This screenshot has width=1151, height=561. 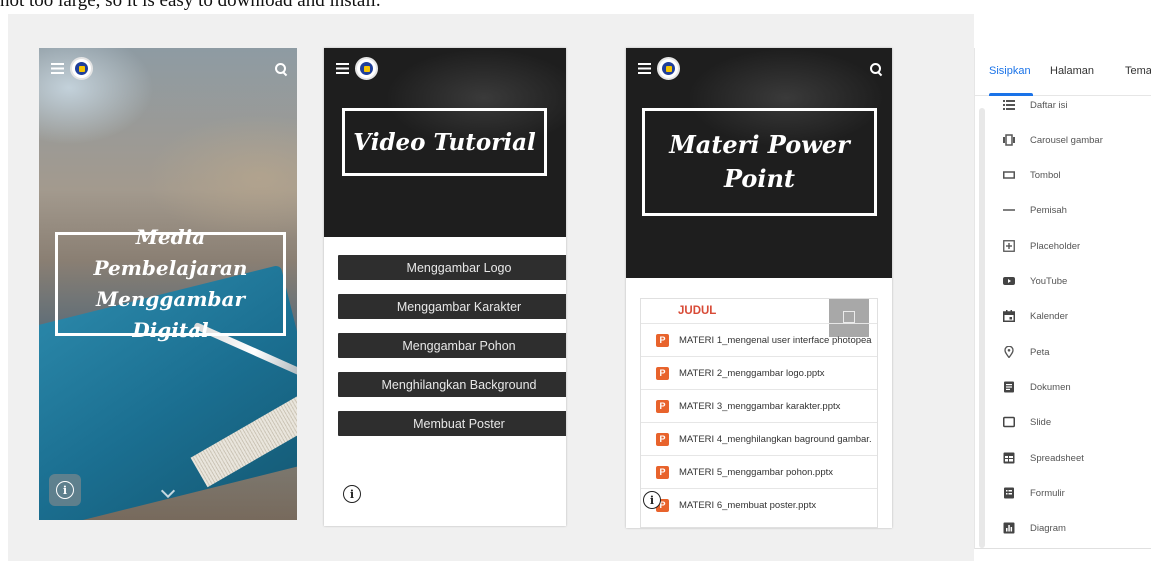 I want to click on sidebar-item-label: Formulir, so click(x=1047, y=493).